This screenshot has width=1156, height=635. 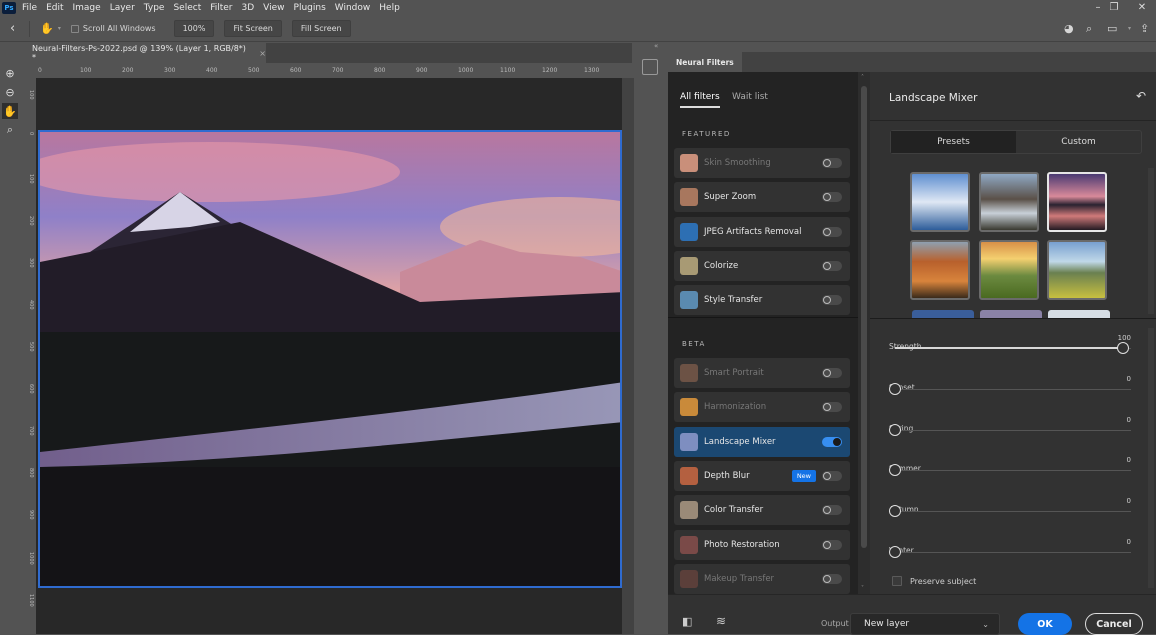 What do you see at coordinates (1010, 346) in the screenshot?
I see `slider-strength: Strength100` at bounding box center [1010, 346].